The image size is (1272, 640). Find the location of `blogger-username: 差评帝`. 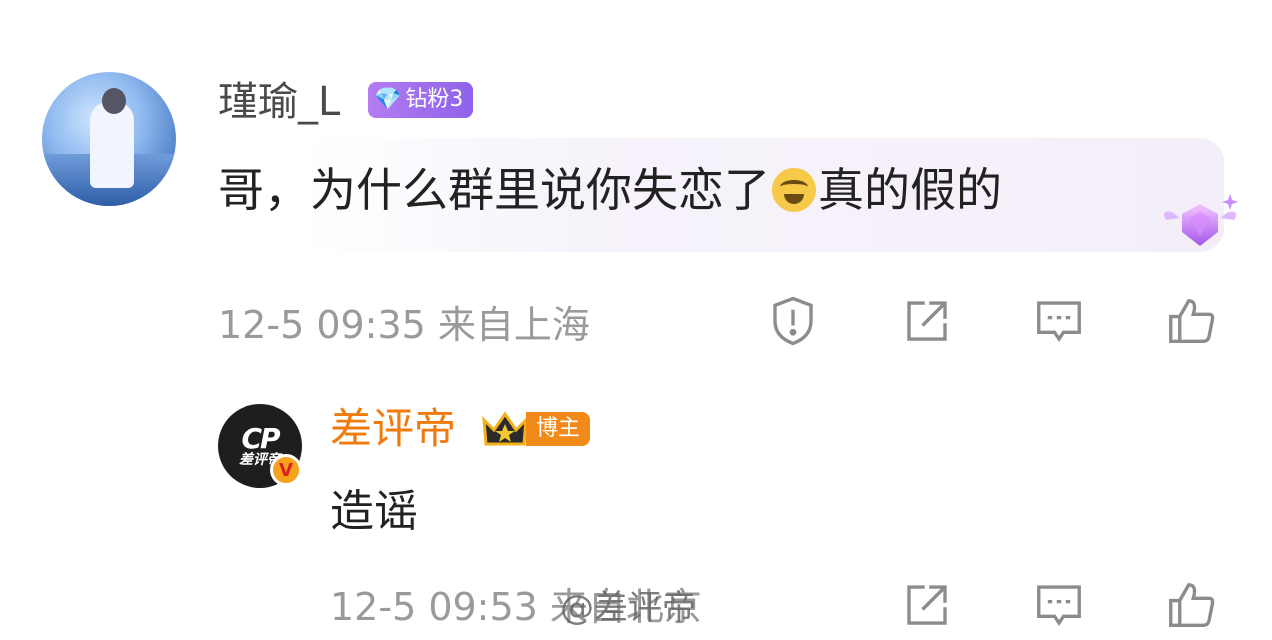

blogger-username: 差评帝 is located at coordinates (393, 429).